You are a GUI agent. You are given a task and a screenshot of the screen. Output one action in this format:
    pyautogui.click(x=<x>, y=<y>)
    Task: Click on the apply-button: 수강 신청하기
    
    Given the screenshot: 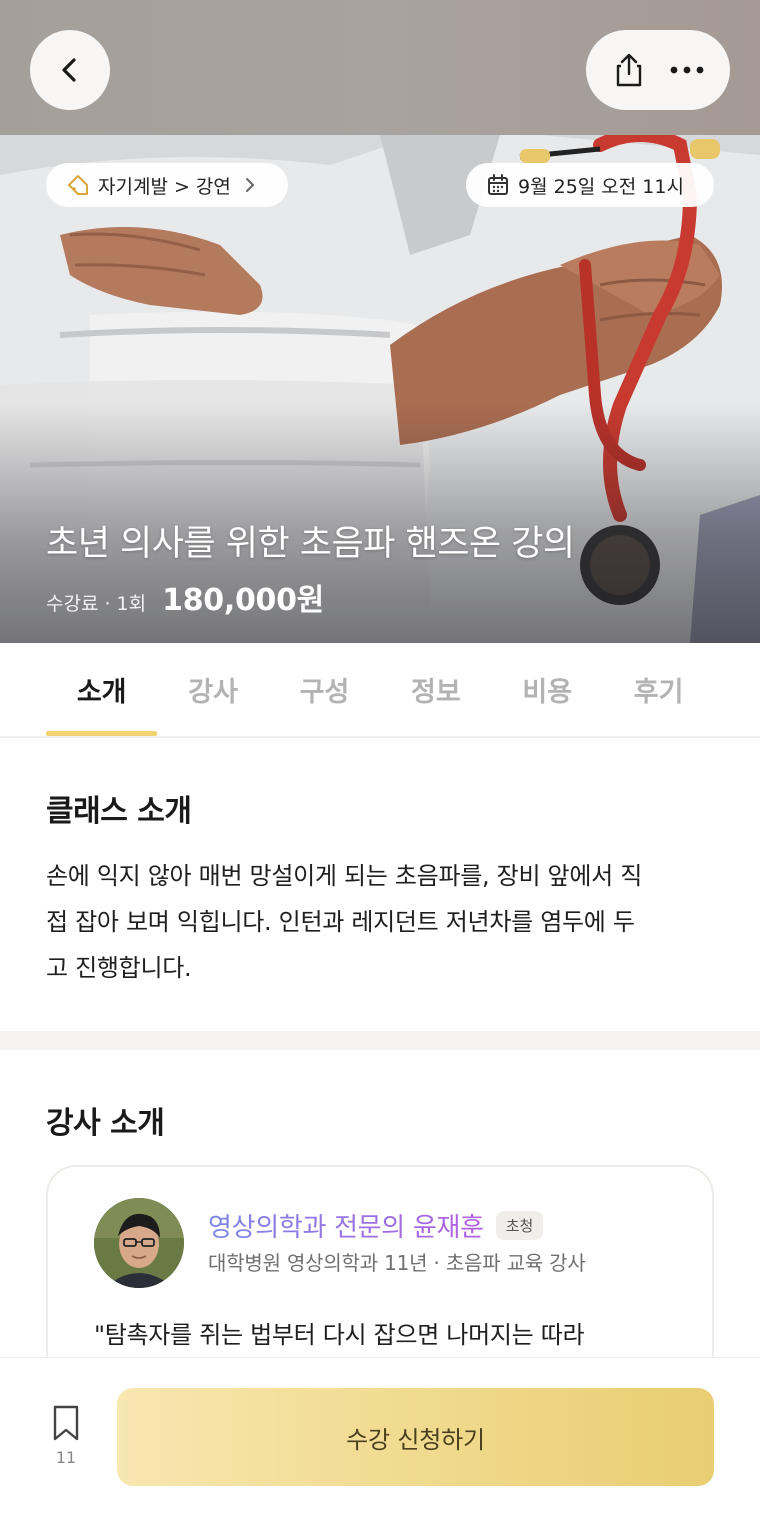 What is the action you would take?
    pyautogui.click(x=415, y=1437)
    